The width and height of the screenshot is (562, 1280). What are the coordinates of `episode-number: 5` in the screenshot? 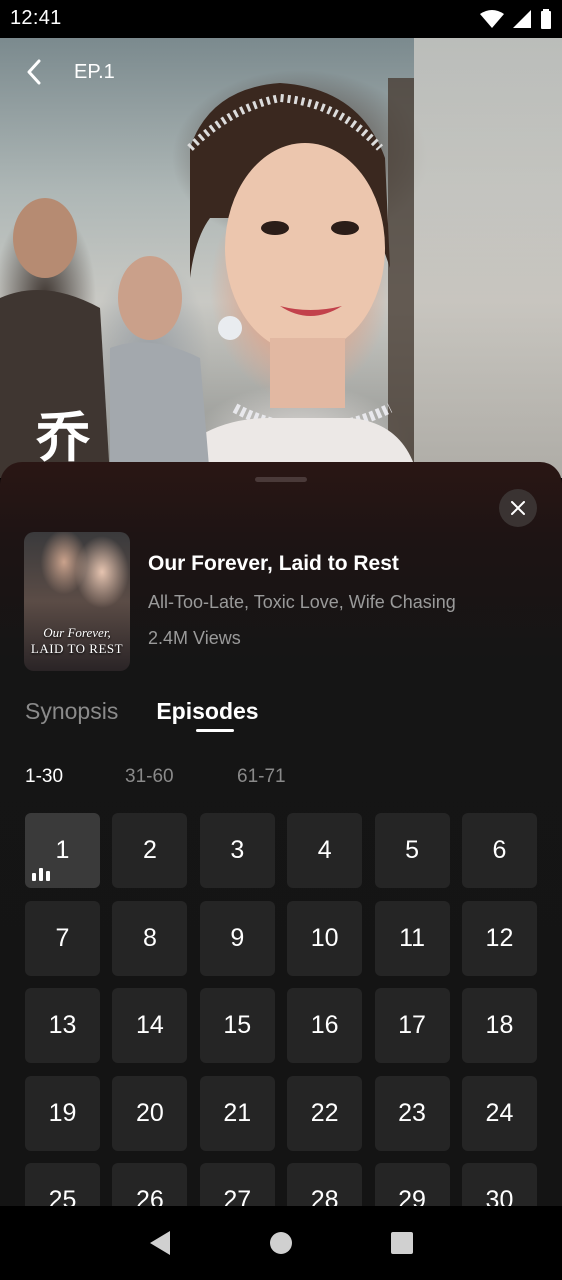 It's located at (412, 850).